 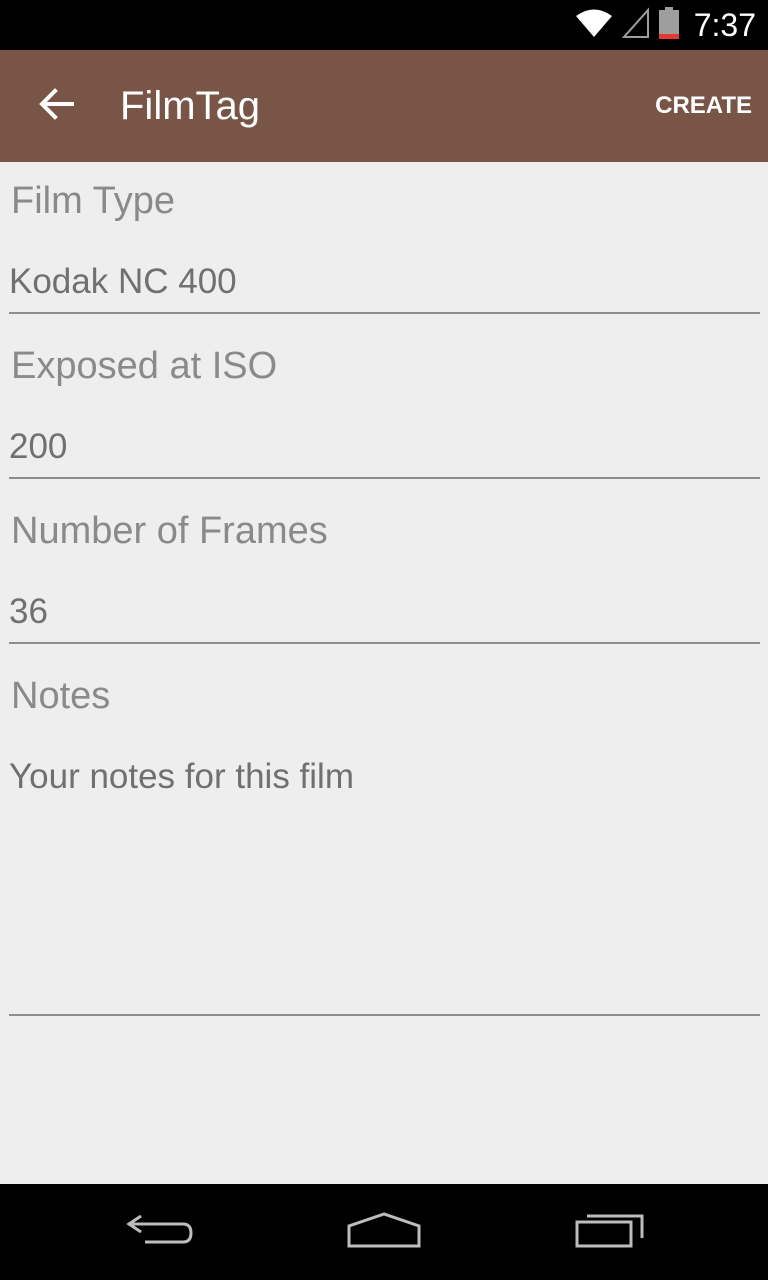 I want to click on wifi-icon, so click(x=594, y=25).